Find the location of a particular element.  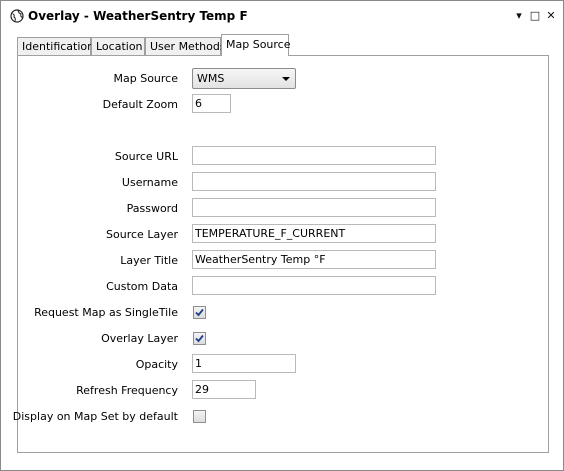

overlay-layer-label: Overlay Layer is located at coordinates (139, 338).